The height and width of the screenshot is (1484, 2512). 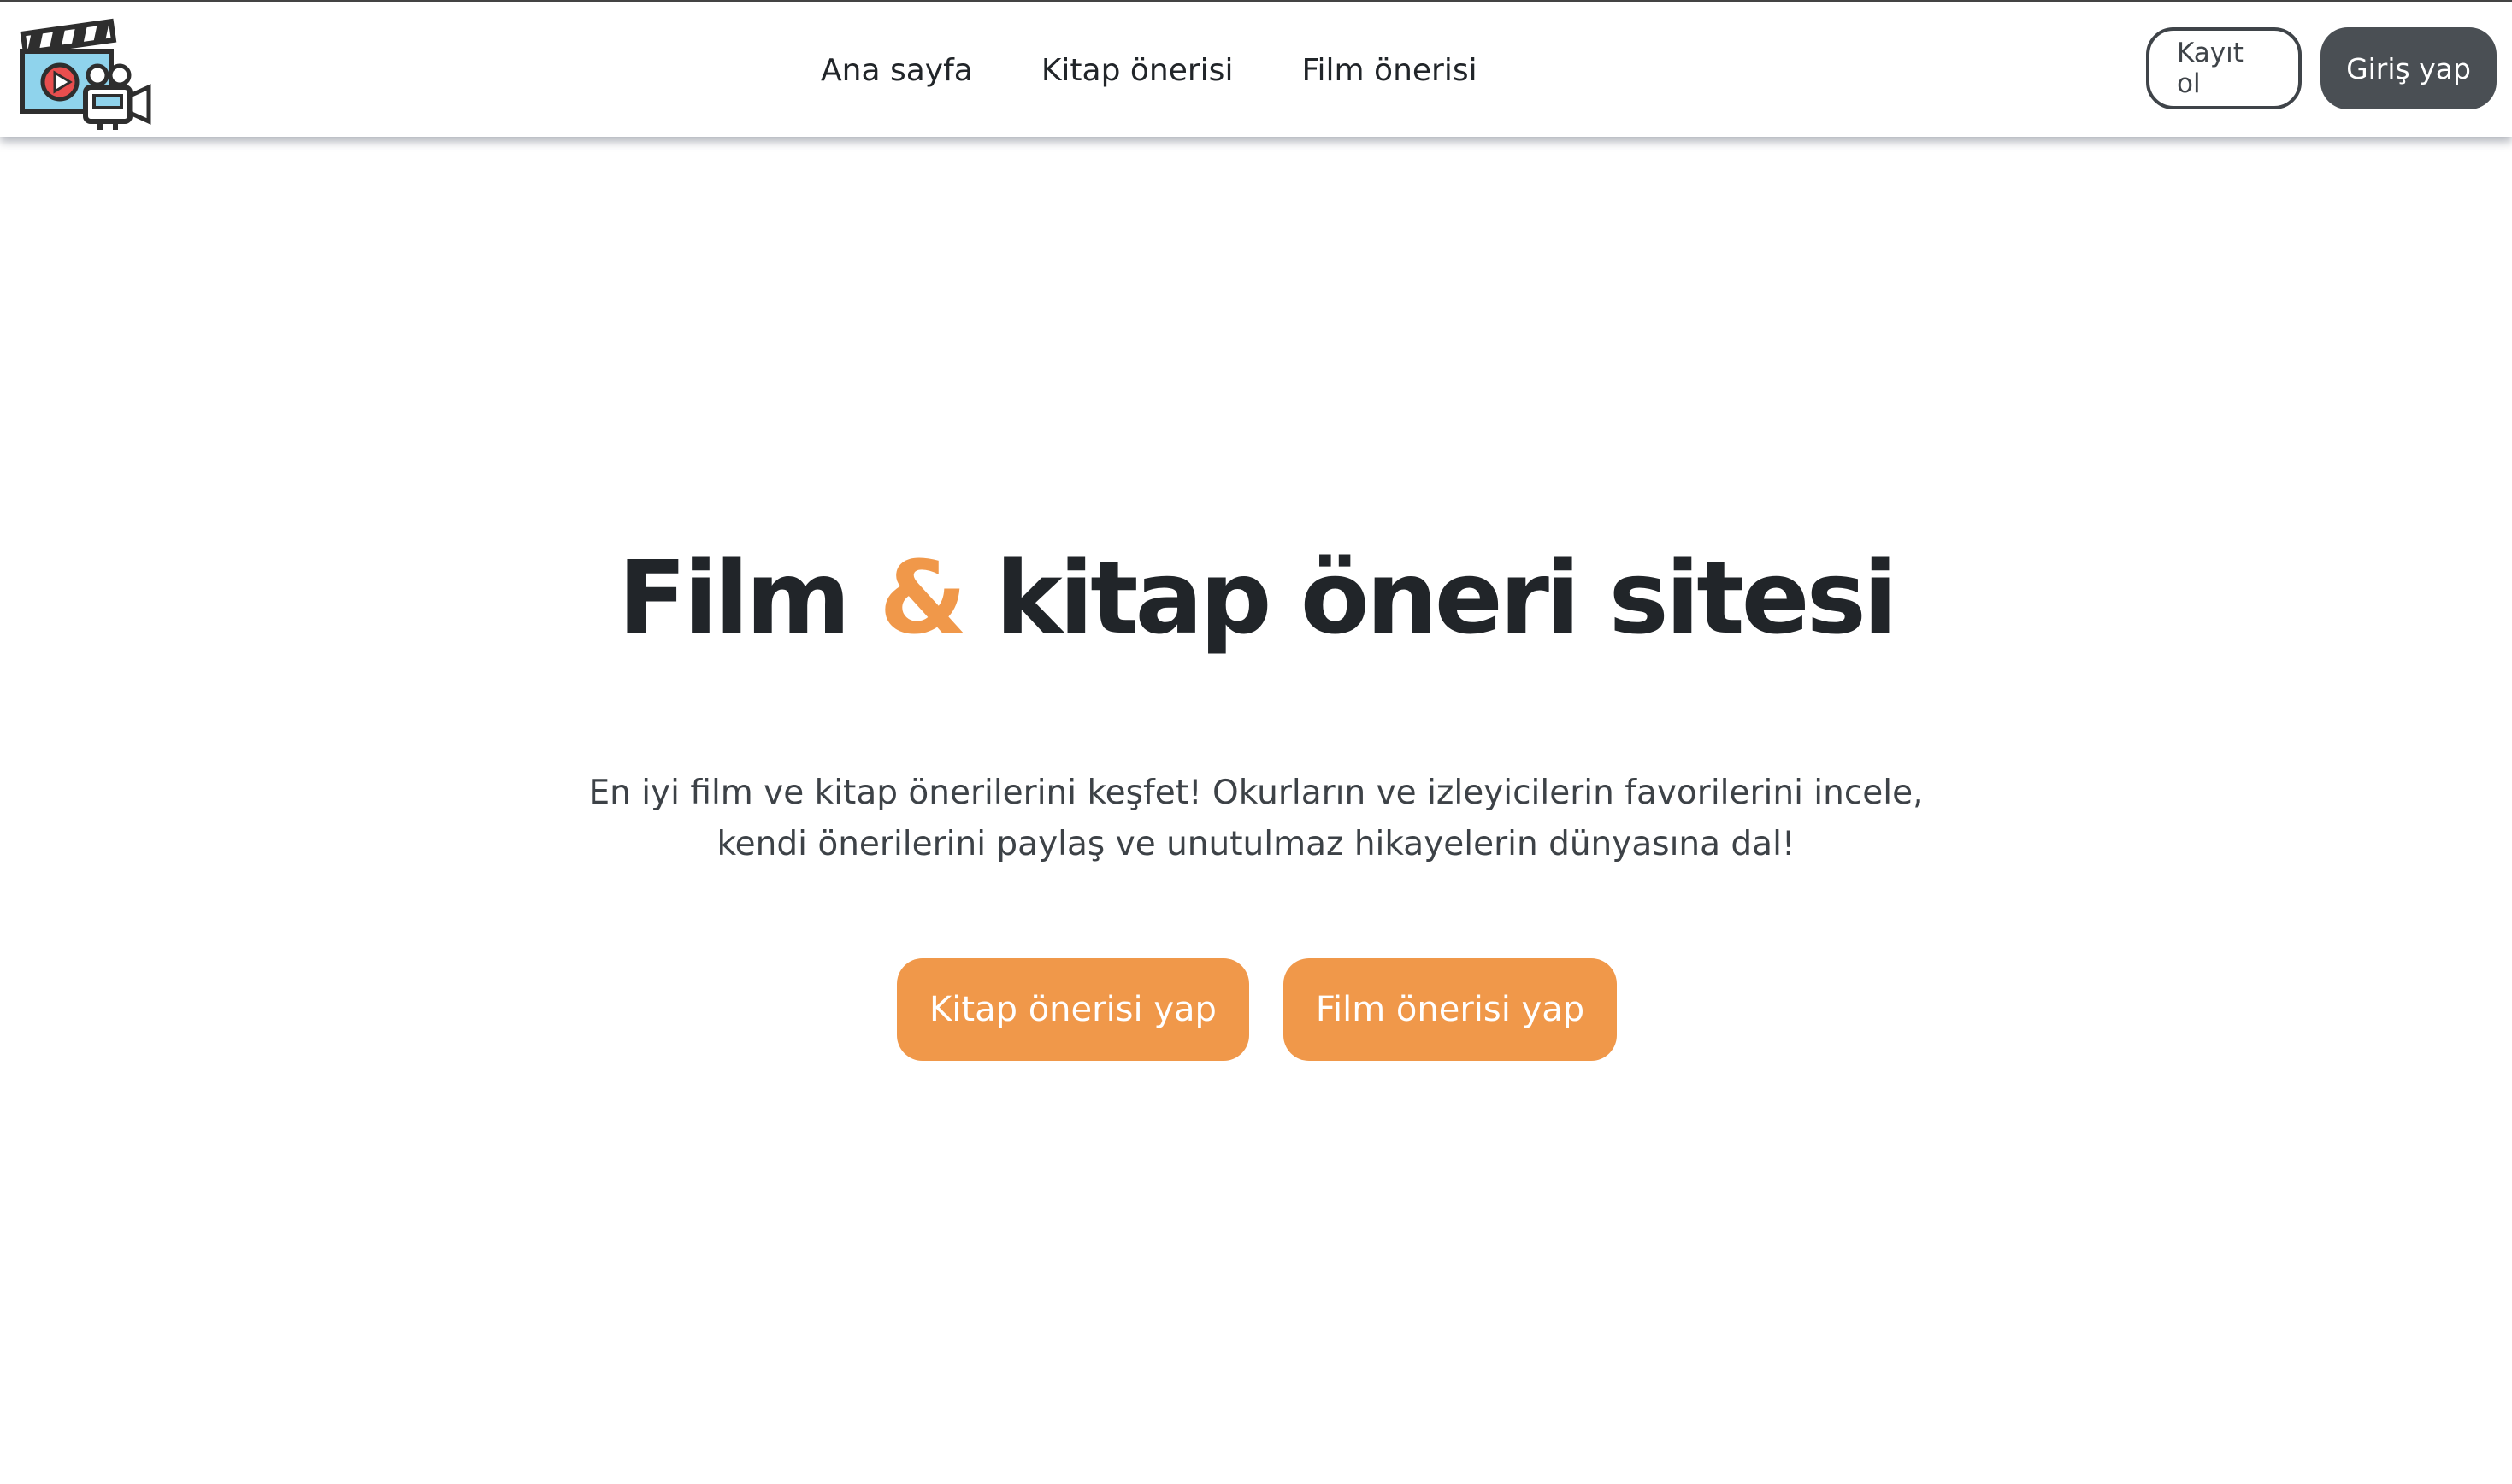 I want to click on login-button: Giriş yap, so click(x=2408, y=68).